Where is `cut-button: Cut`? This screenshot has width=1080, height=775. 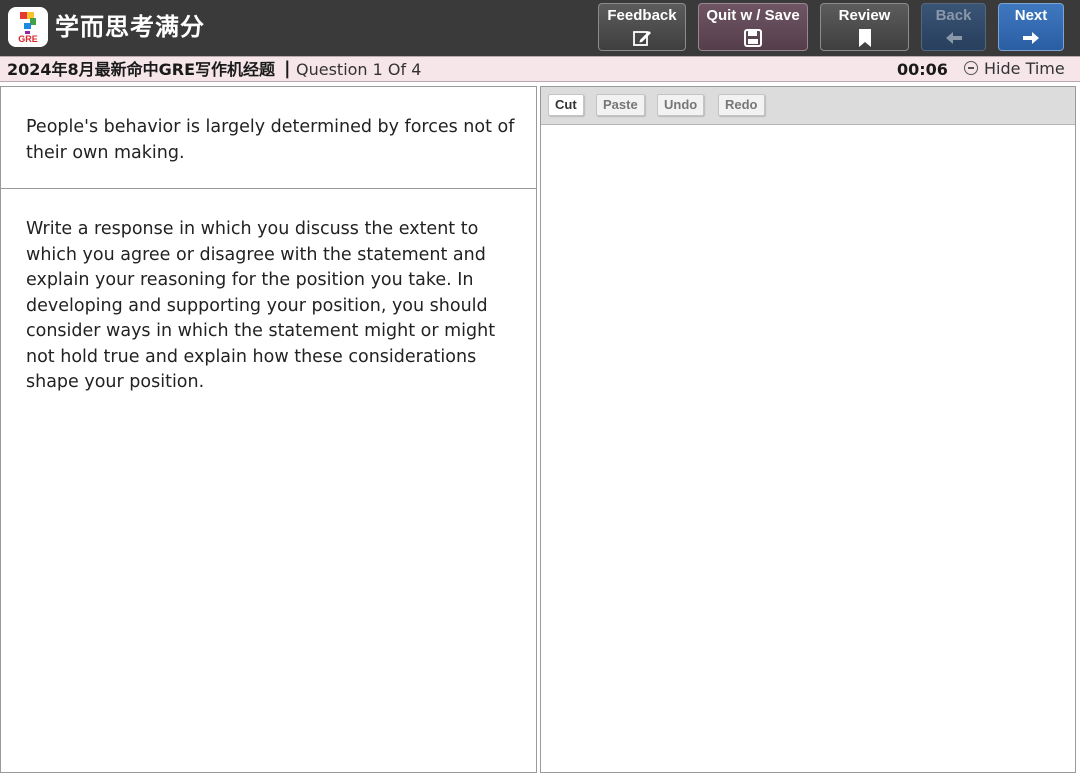 cut-button: Cut is located at coordinates (566, 105).